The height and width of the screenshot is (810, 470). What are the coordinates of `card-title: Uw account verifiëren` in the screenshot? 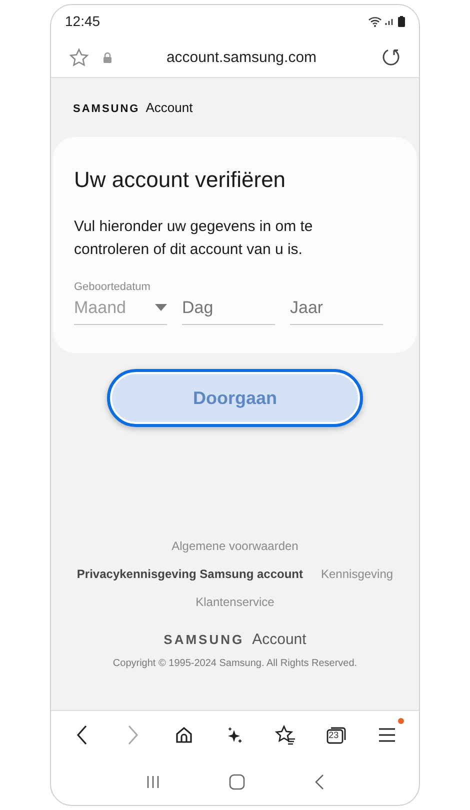 It's located at (180, 180).